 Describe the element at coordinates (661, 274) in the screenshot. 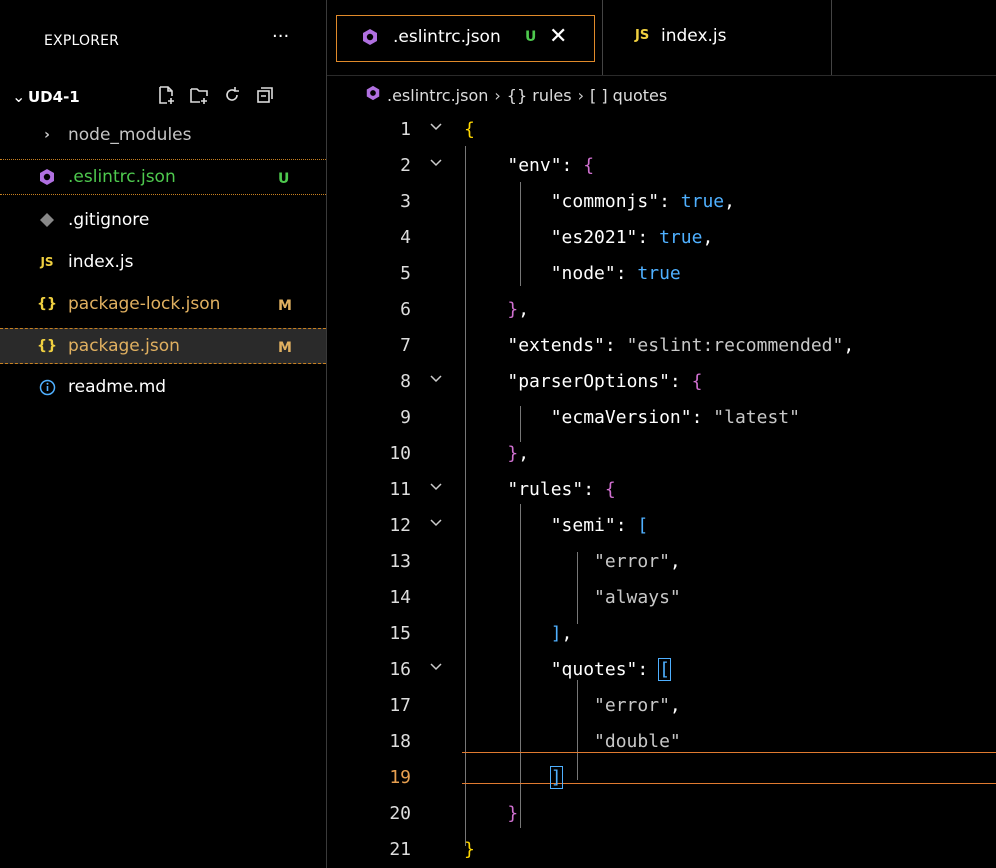

I see `code-line: 5 "node": true` at that location.